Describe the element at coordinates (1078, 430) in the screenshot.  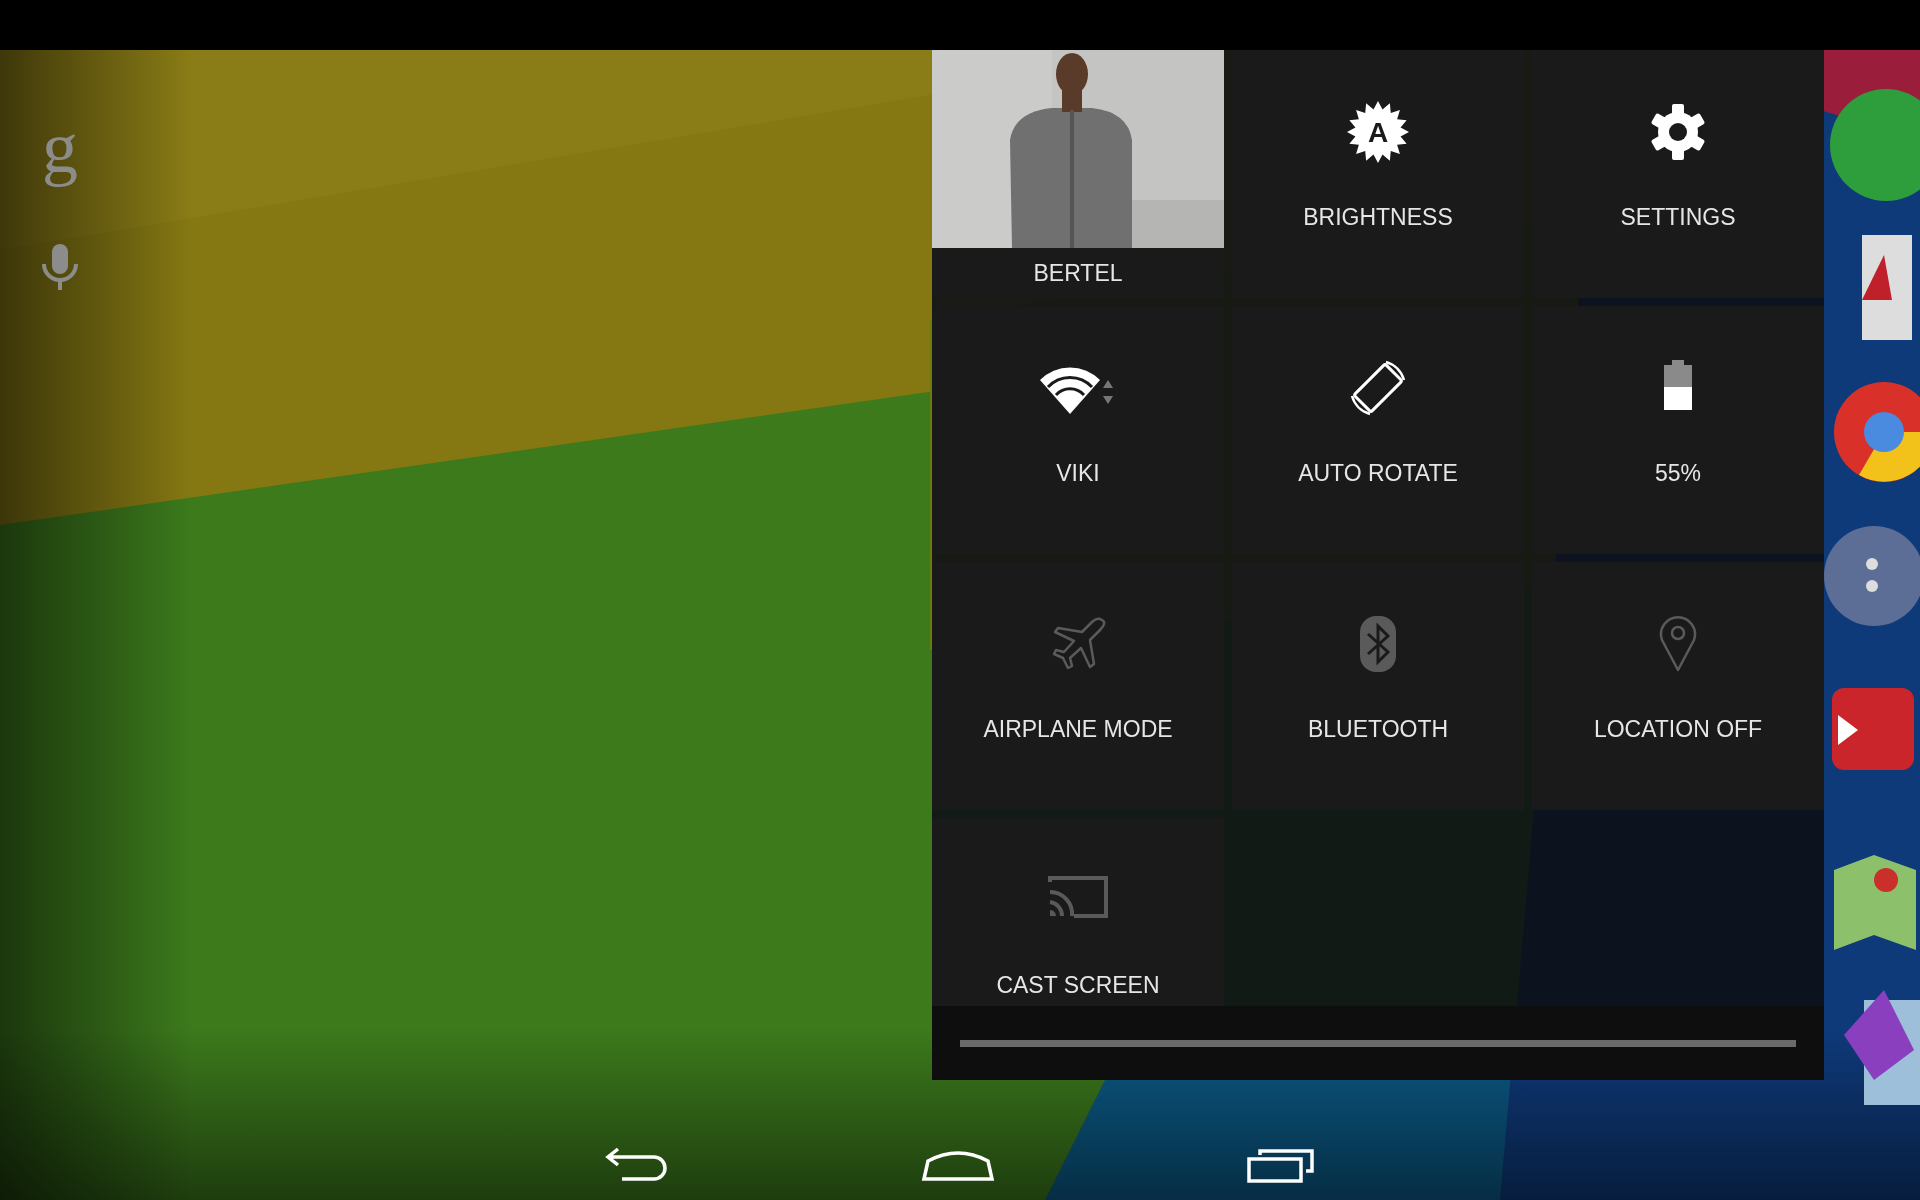
I see `quick-setting-tile: VIKI` at that location.